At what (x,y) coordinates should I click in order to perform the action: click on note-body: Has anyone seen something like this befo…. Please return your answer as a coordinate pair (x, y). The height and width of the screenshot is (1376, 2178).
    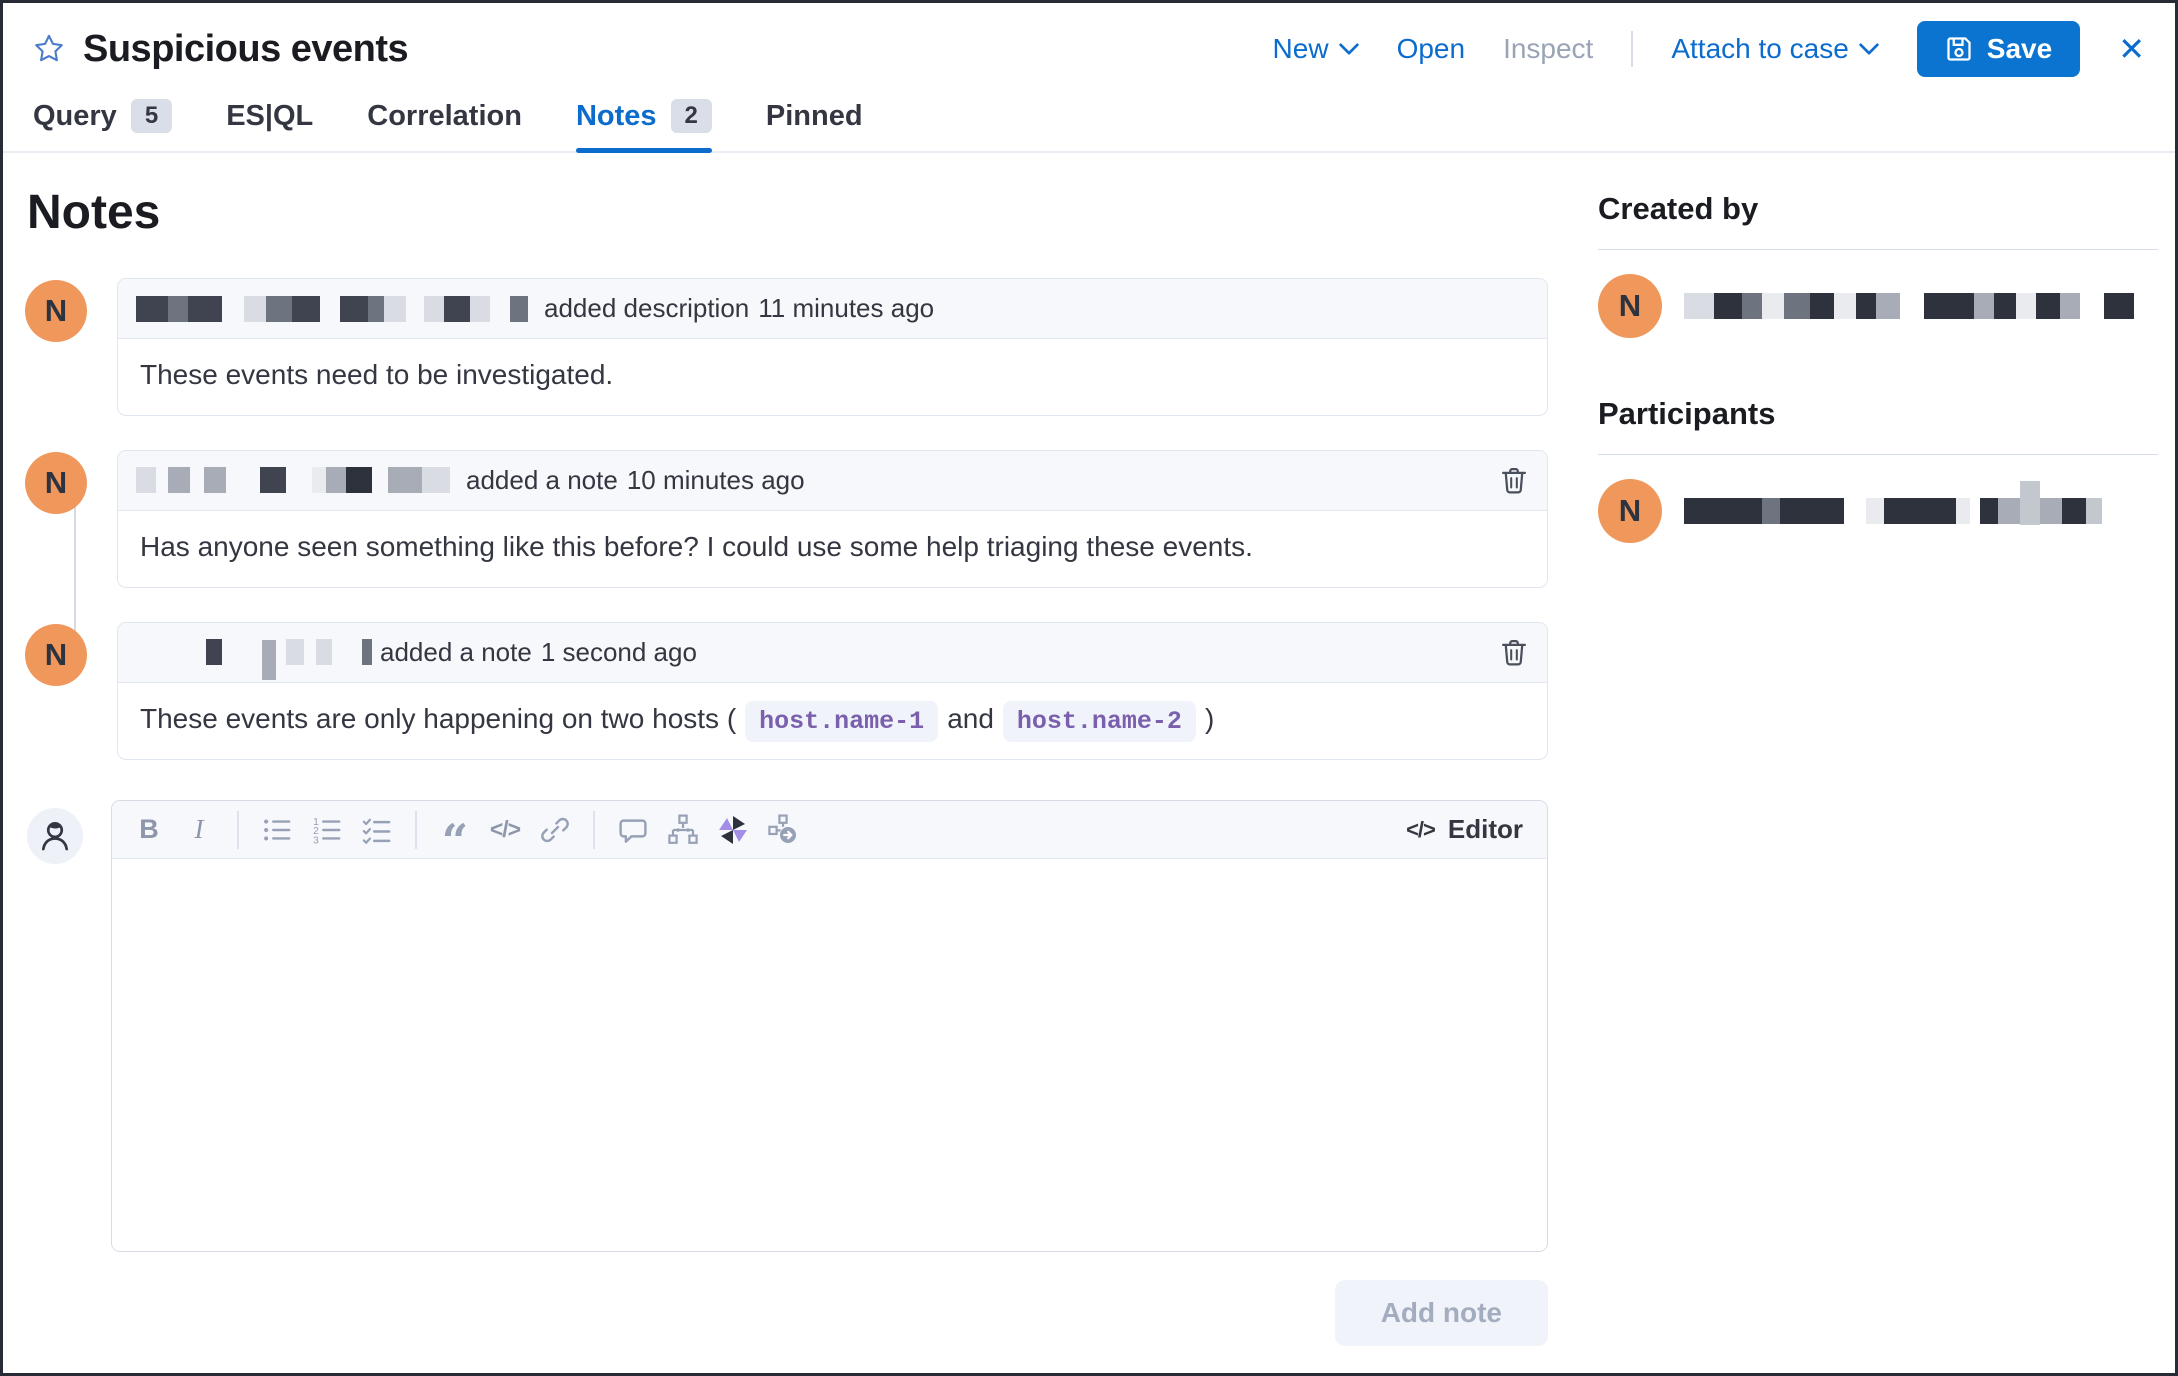
    Looking at the image, I should click on (696, 546).